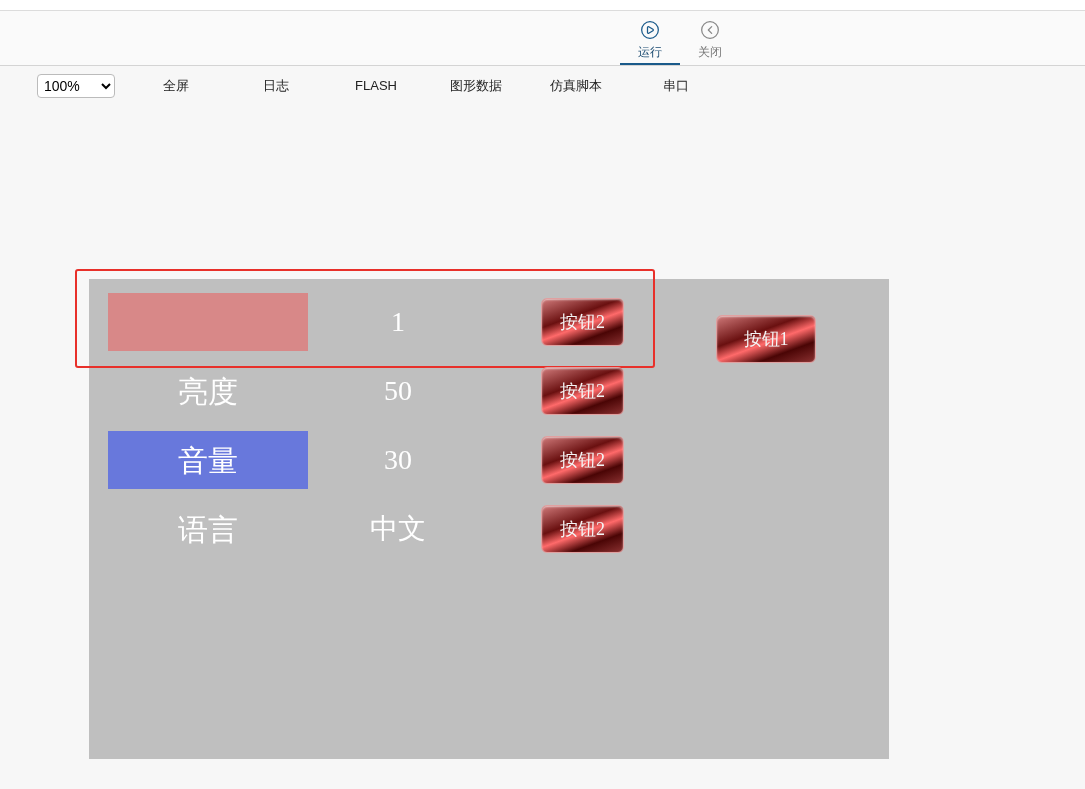 The height and width of the screenshot is (789, 1085). What do you see at coordinates (576, 85) in the screenshot?
I see `toolbar-item: 仿真脚本` at bounding box center [576, 85].